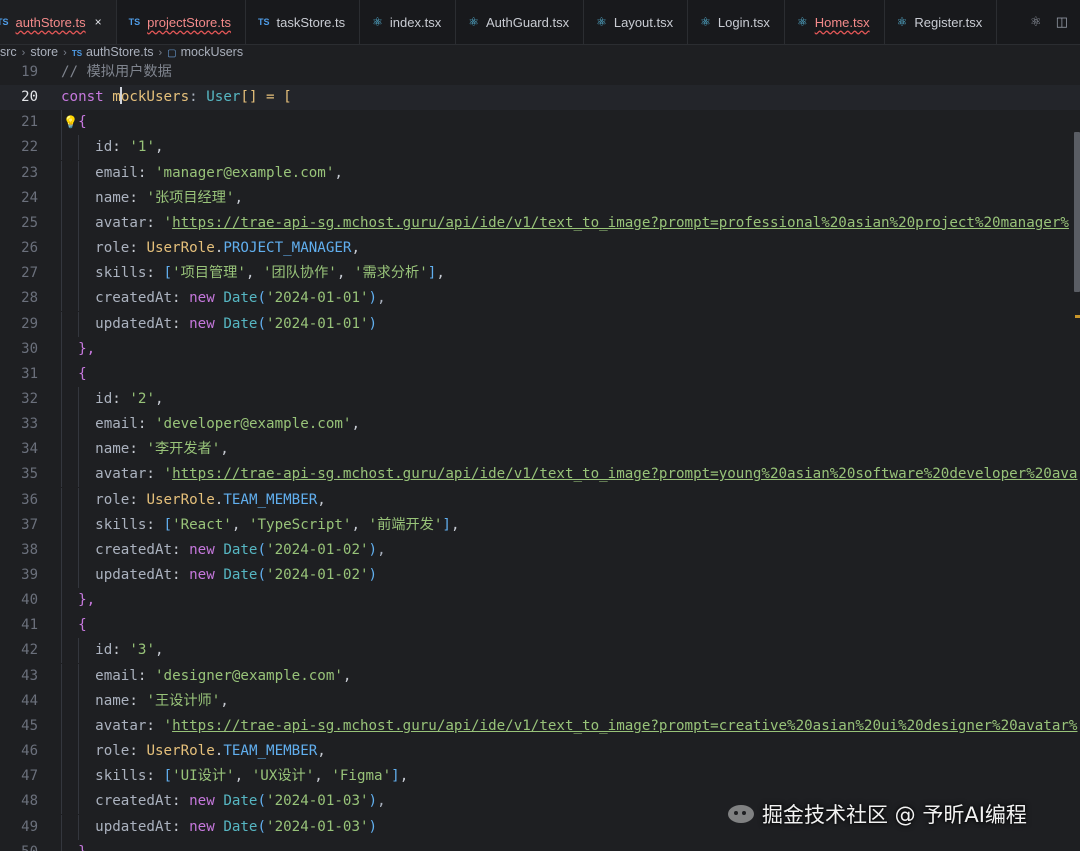 The height and width of the screenshot is (851, 1080). What do you see at coordinates (540, 324) in the screenshot?
I see `code-line: 29 updatedAt: new Date('2024-01-01')` at bounding box center [540, 324].